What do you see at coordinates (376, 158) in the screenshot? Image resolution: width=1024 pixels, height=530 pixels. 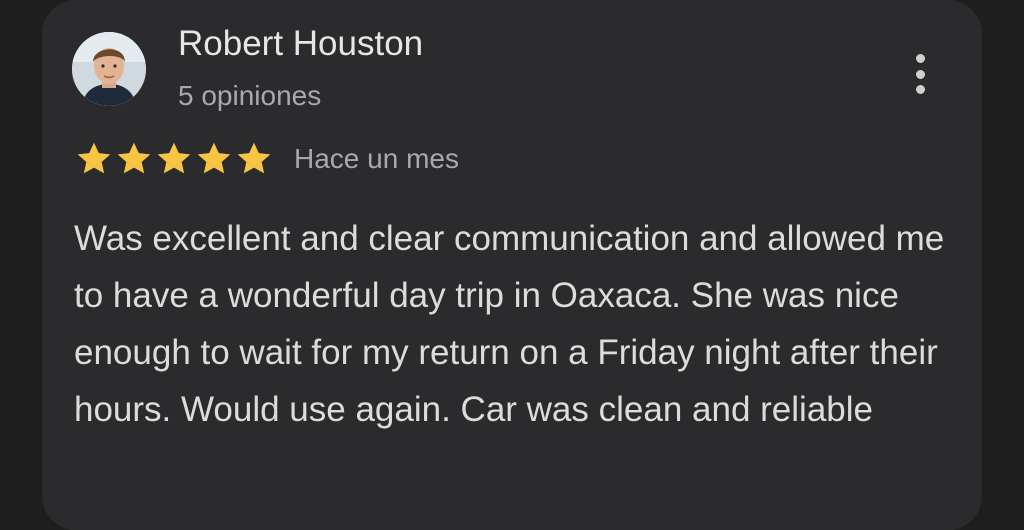 I see `review-date: Hace un mes` at bounding box center [376, 158].